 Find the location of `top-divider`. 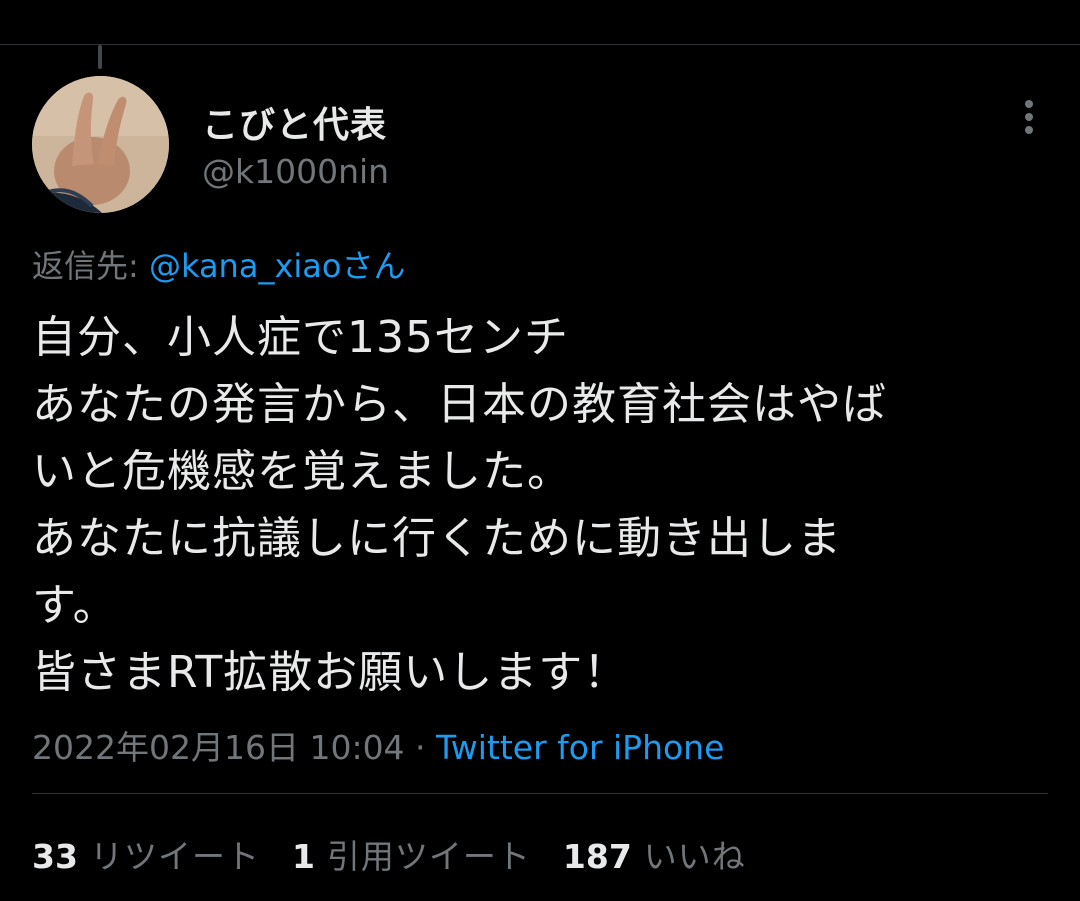

top-divider is located at coordinates (540, 44).